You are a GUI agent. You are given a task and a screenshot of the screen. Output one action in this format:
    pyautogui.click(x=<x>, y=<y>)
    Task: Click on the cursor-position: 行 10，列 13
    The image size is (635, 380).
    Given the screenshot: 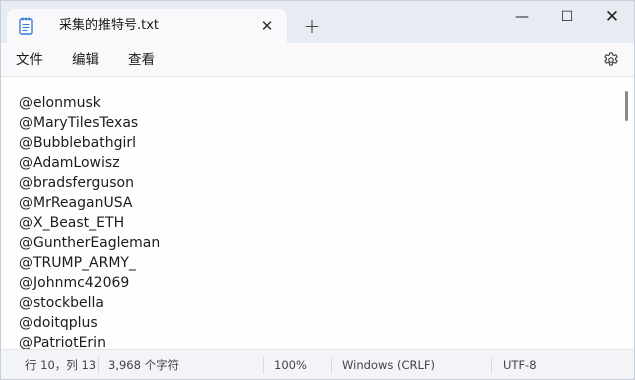 What is the action you would take?
    pyautogui.click(x=60, y=365)
    